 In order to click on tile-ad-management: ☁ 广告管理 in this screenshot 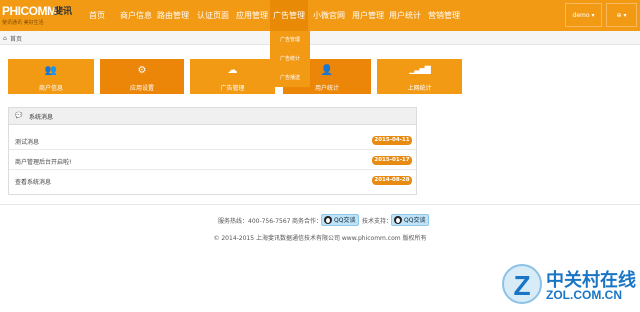, I will do `click(232, 76)`.